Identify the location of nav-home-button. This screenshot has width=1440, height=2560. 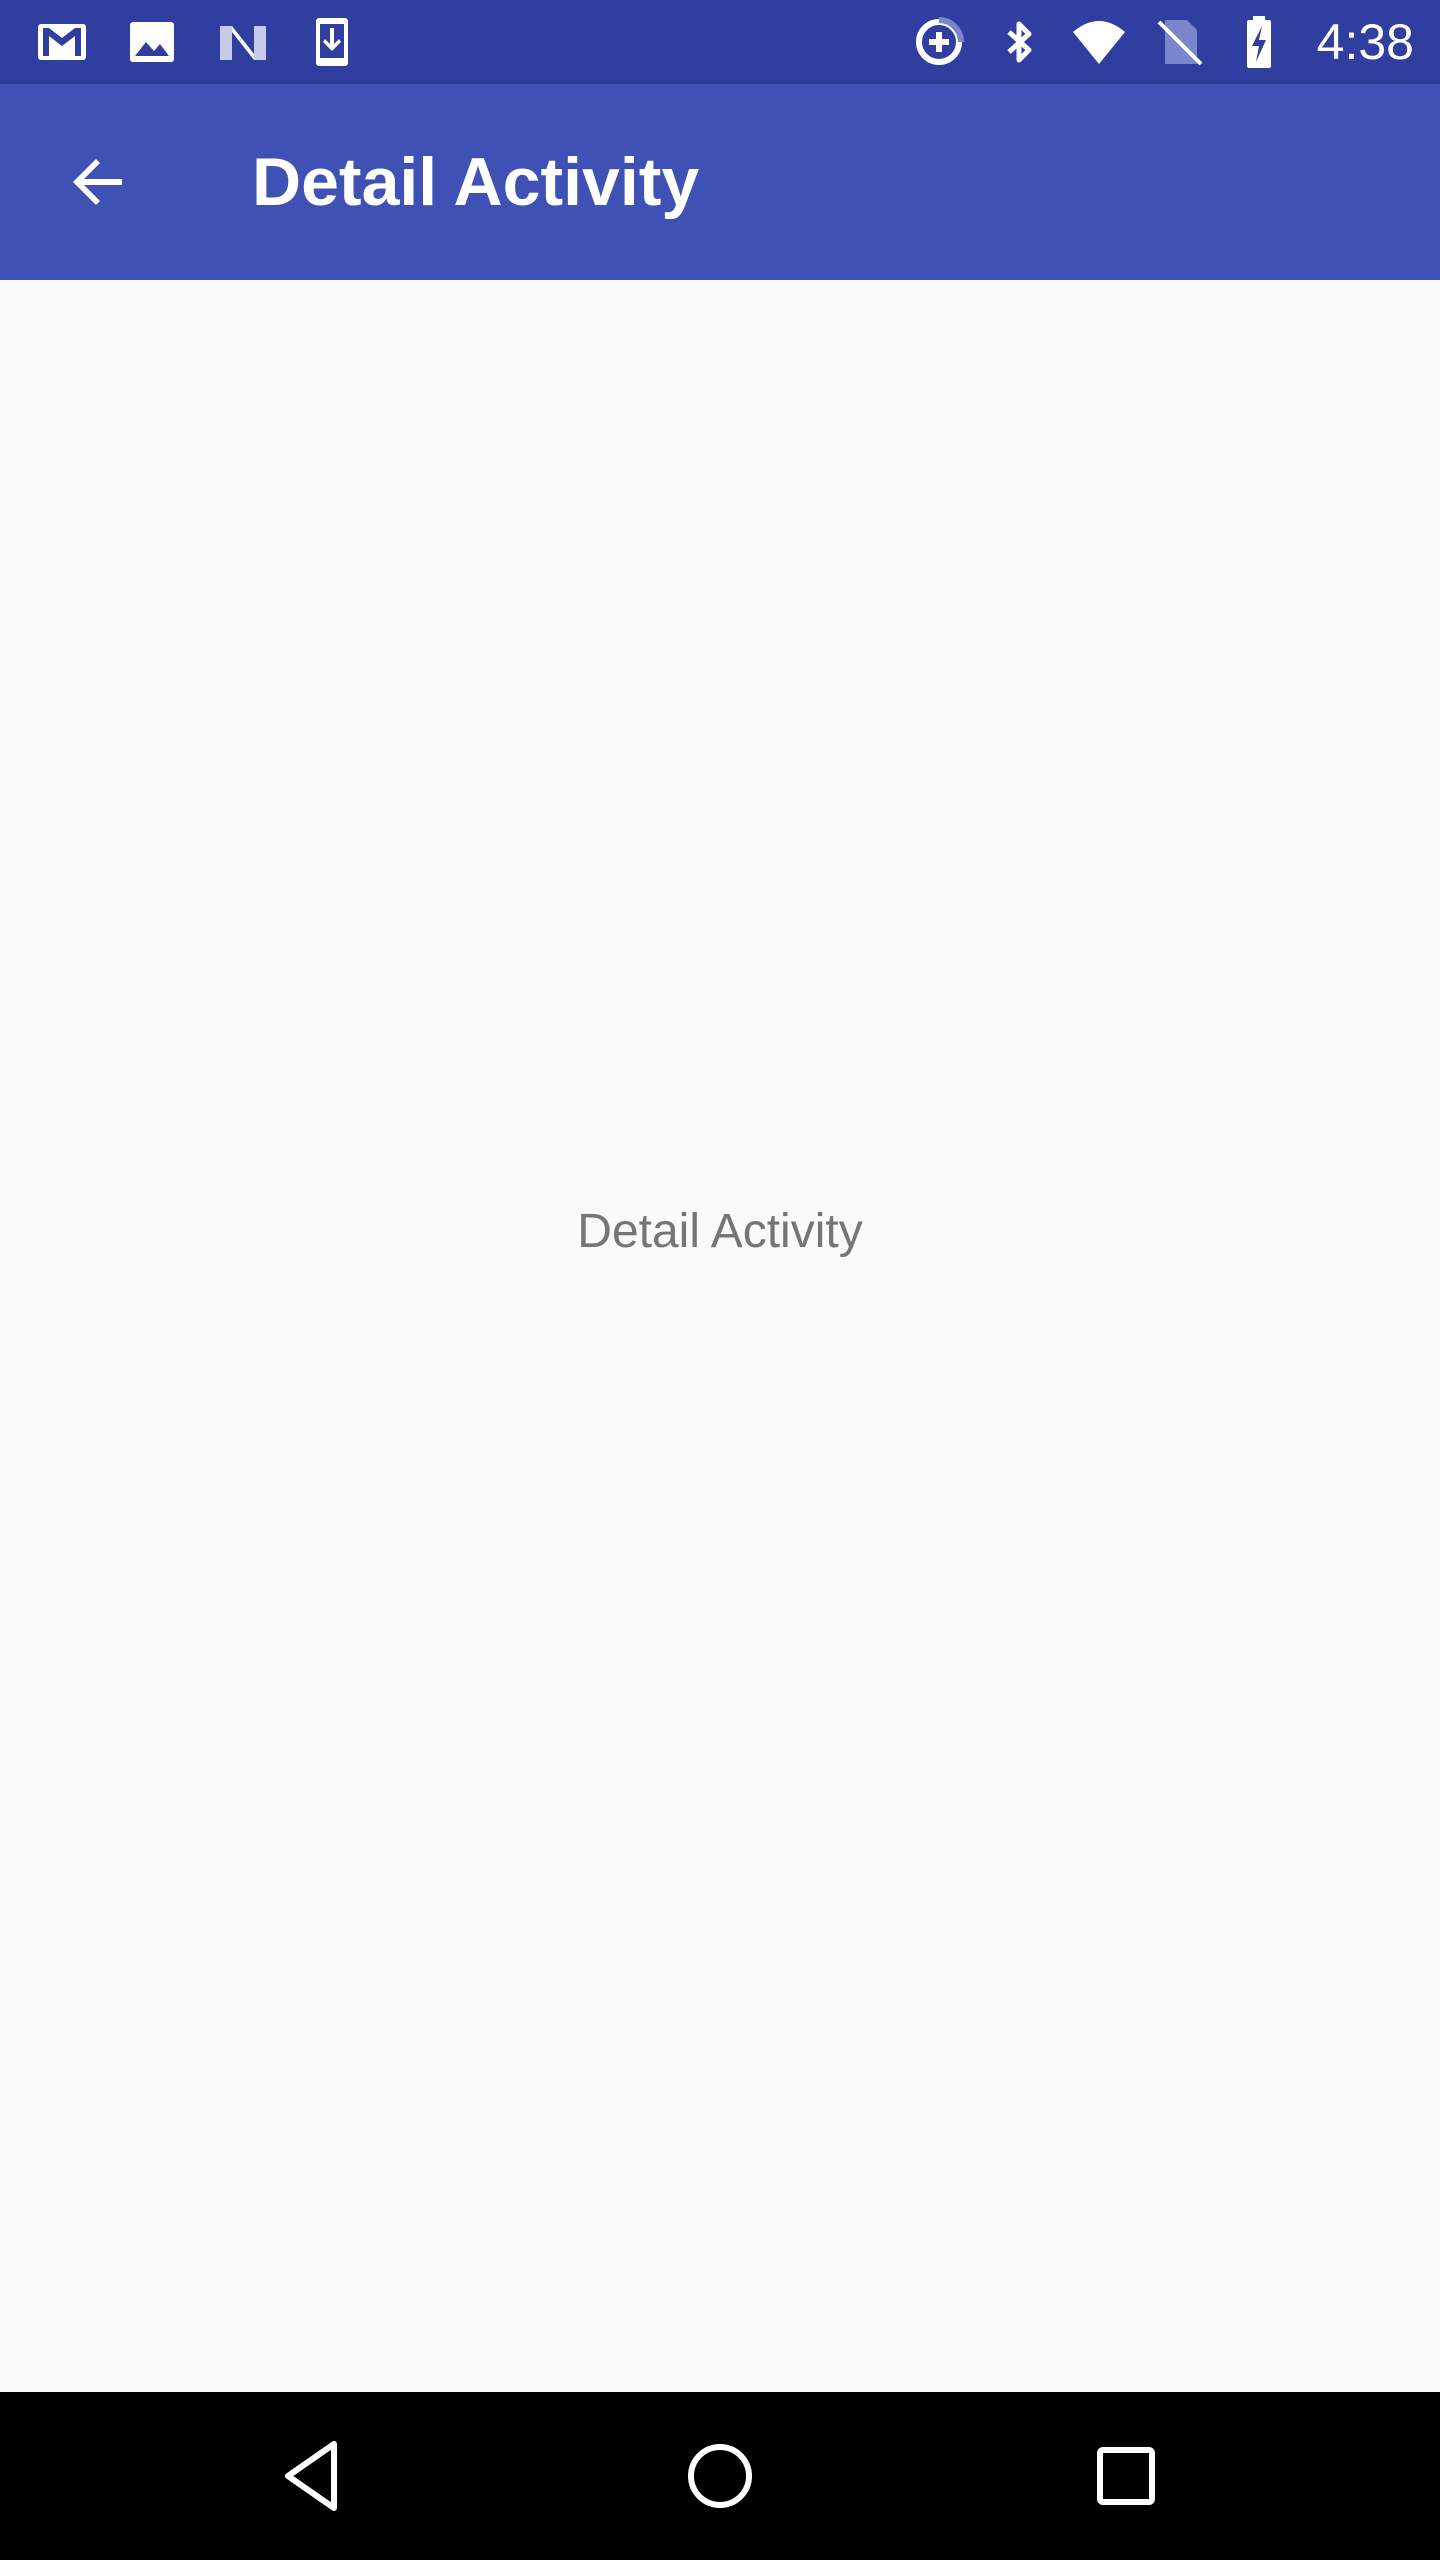
(720, 2476).